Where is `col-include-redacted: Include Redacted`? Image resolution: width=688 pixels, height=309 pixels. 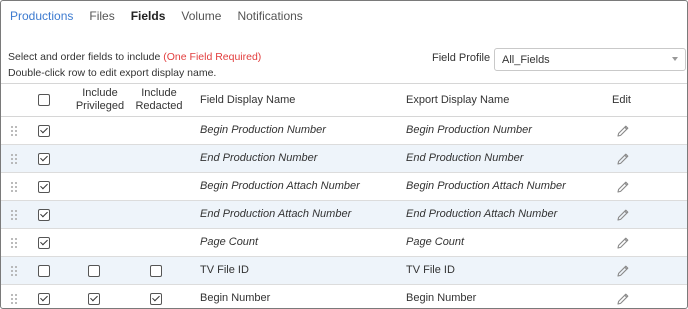 col-include-redacted: Include Redacted is located at coordinates (159, 100).